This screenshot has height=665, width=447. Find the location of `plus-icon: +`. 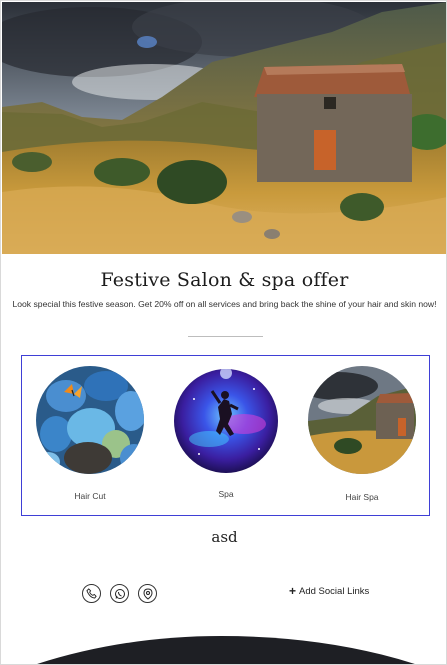

plus-icon: + is located at coordinates (293, 591).